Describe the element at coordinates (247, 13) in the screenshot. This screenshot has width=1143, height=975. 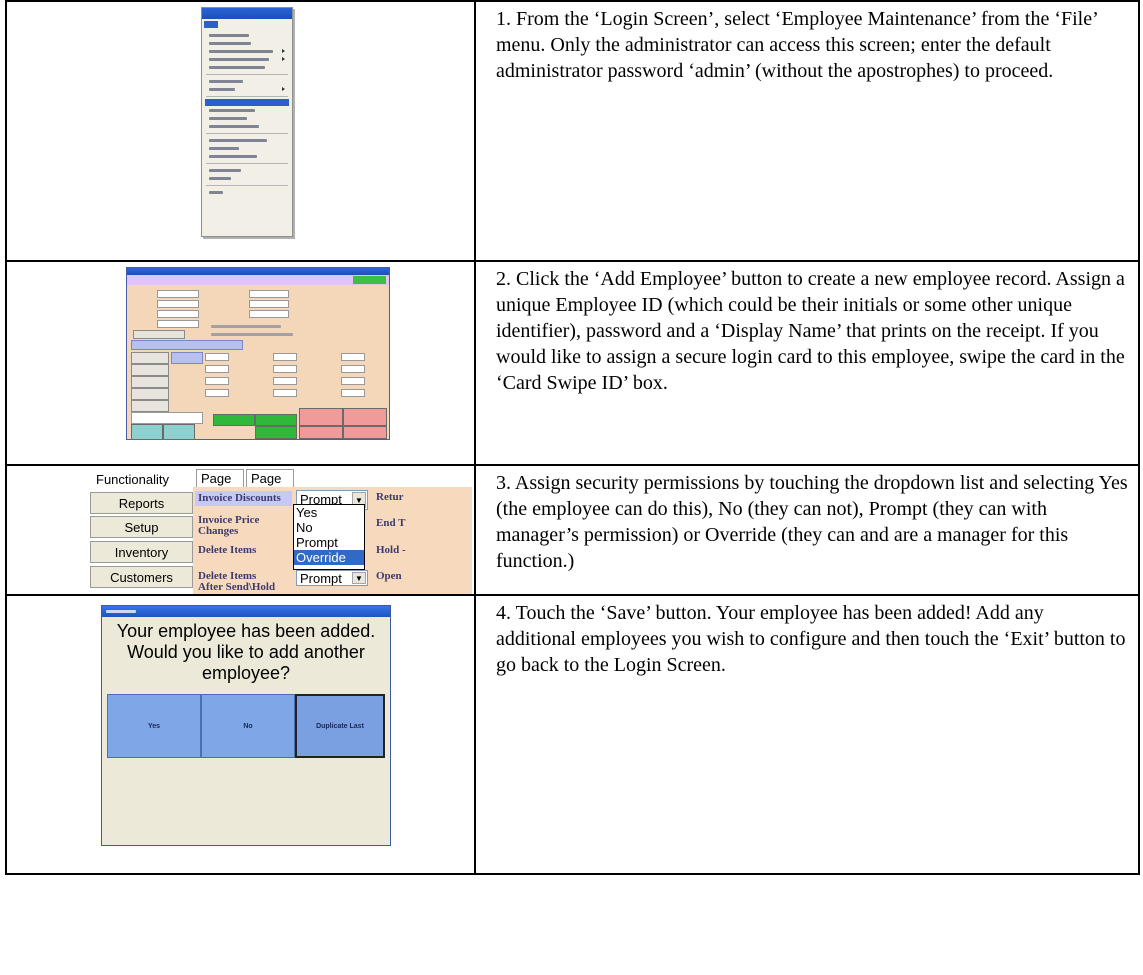
I see `menu-titlebar` at that location.